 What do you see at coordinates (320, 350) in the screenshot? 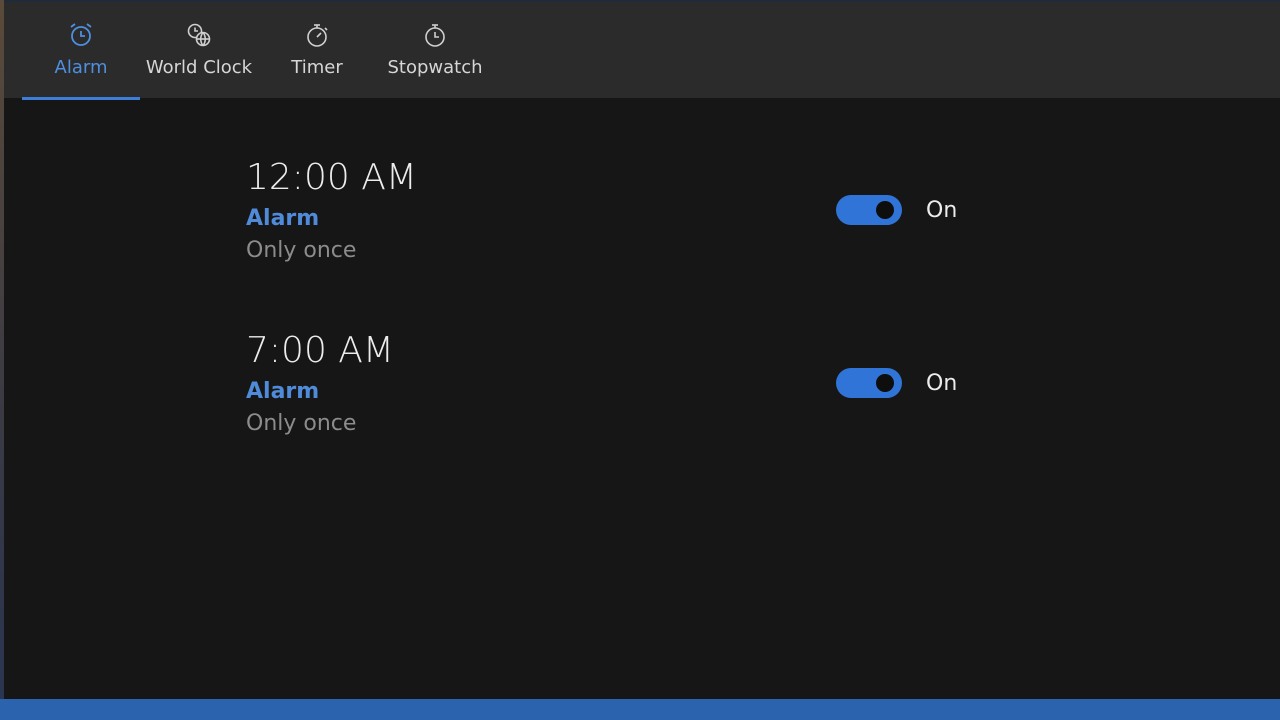
I see `alarm-time: 7:00 AM` at bounding box center [320, 350].